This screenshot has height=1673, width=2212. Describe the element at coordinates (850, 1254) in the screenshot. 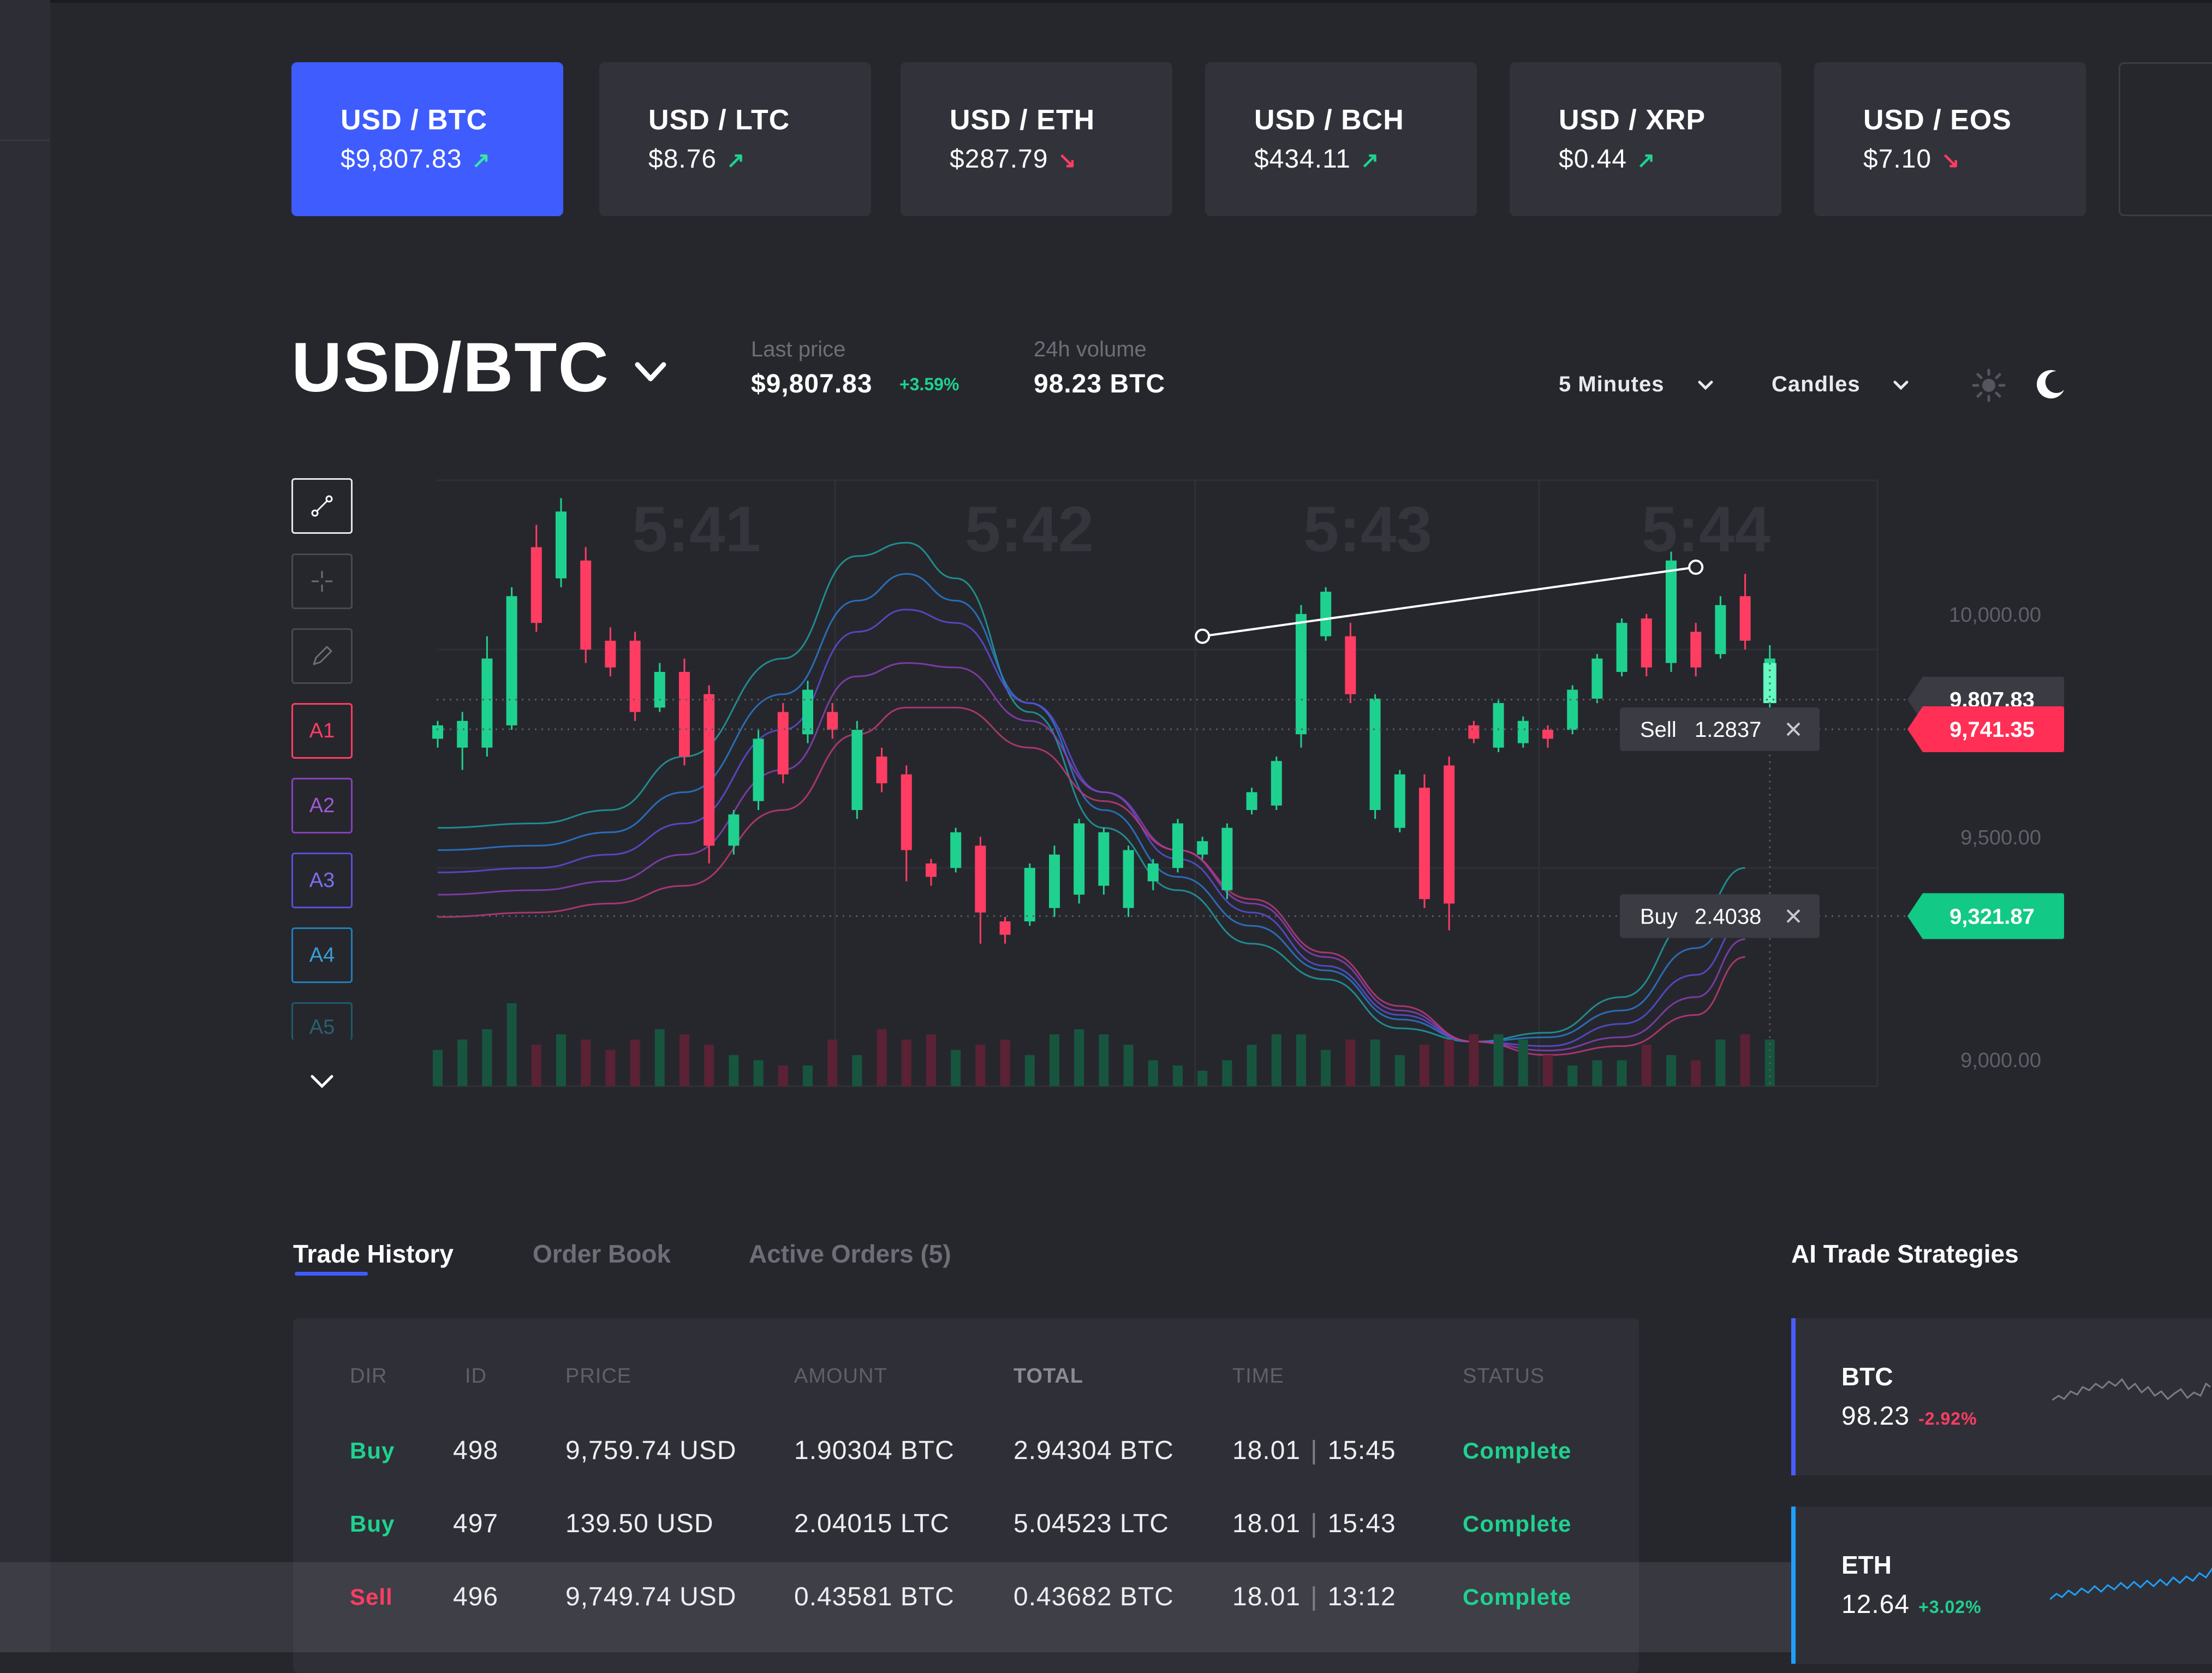

I see `tab-active-orders: Active Orders (5)` at that location.